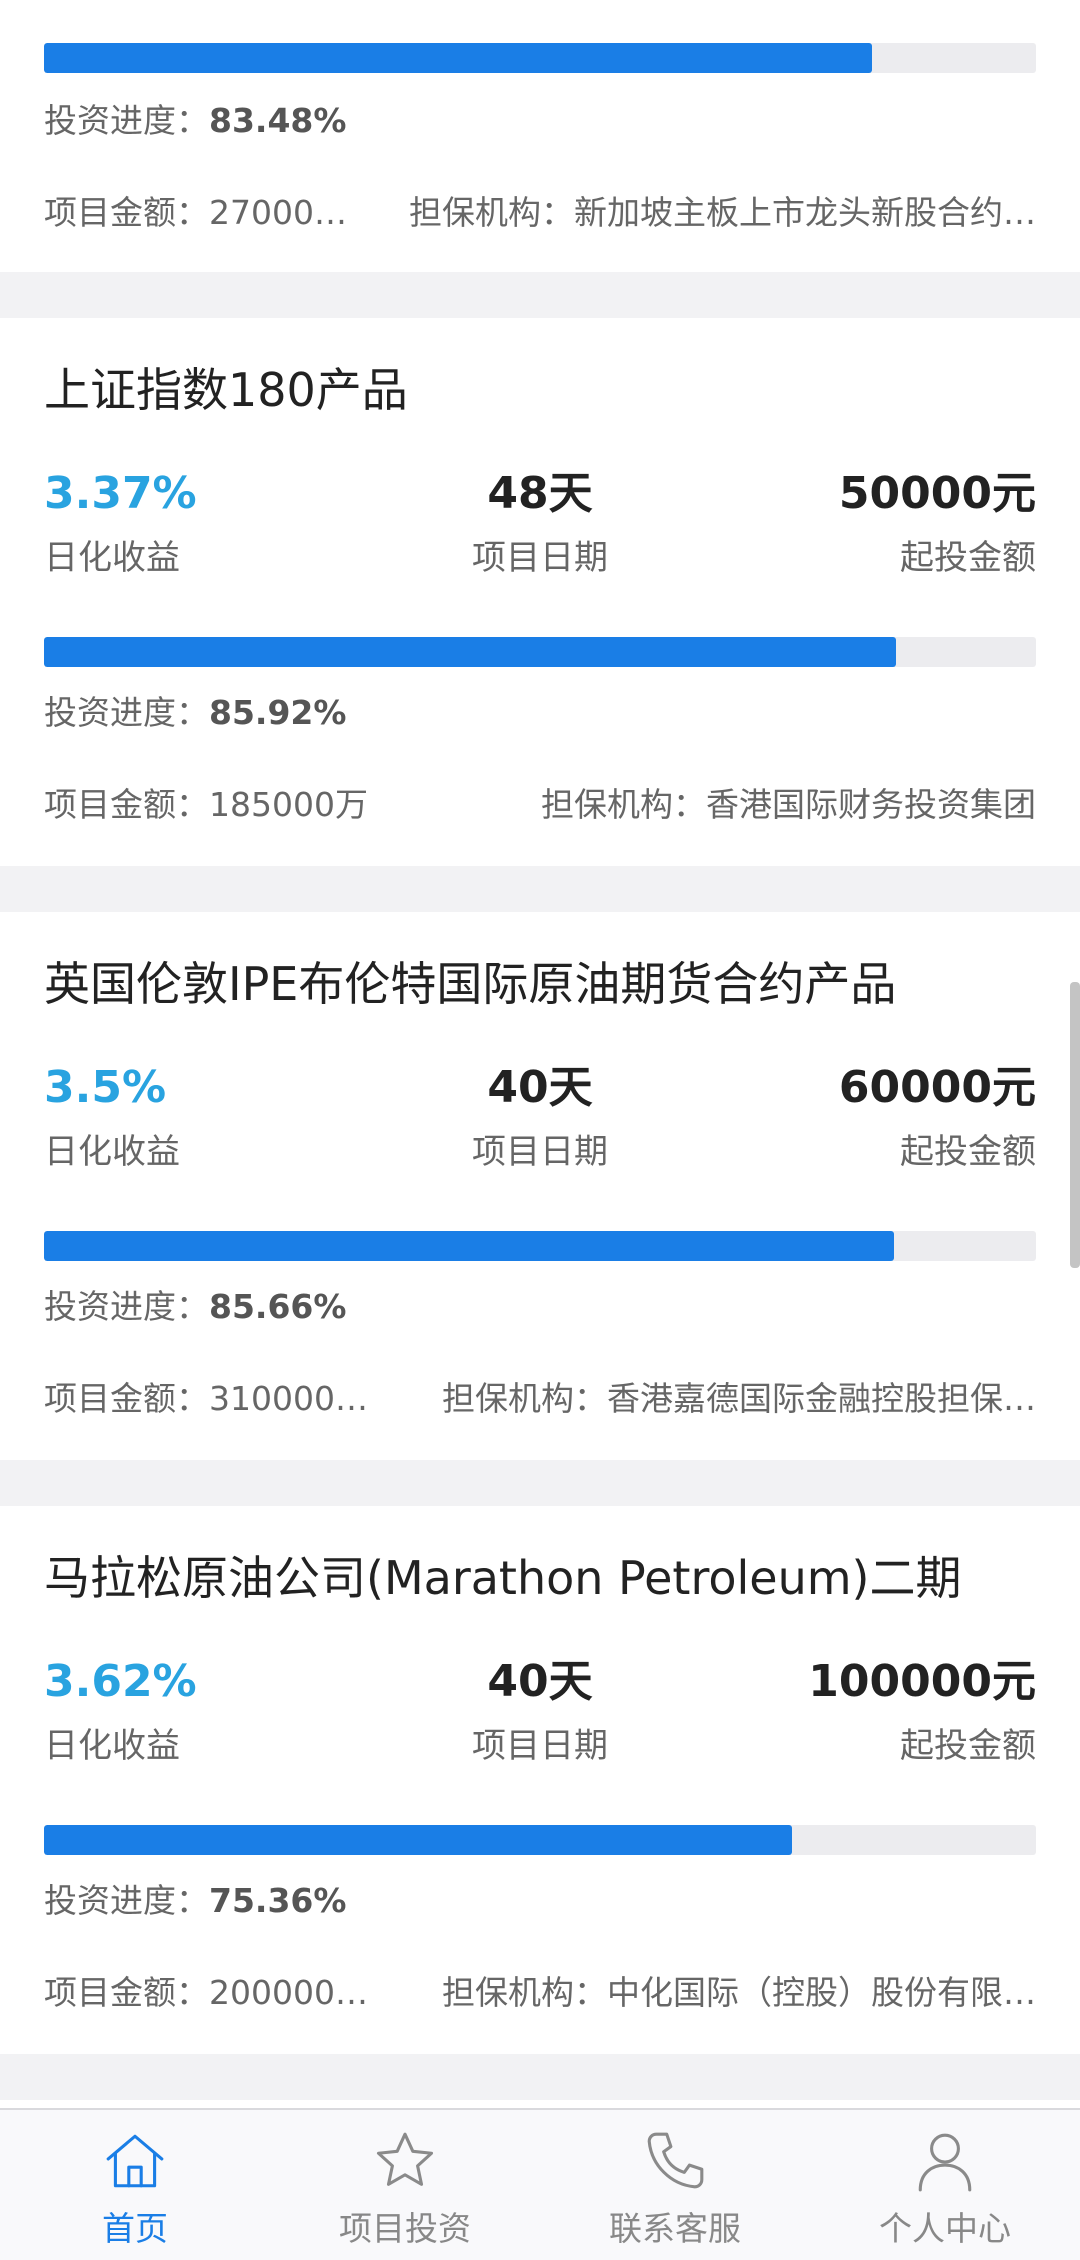 Image resolution: width=1080 pixels, height=2260 pixels. I want to click on progress-value: 85.66%, so click(278, 1306).